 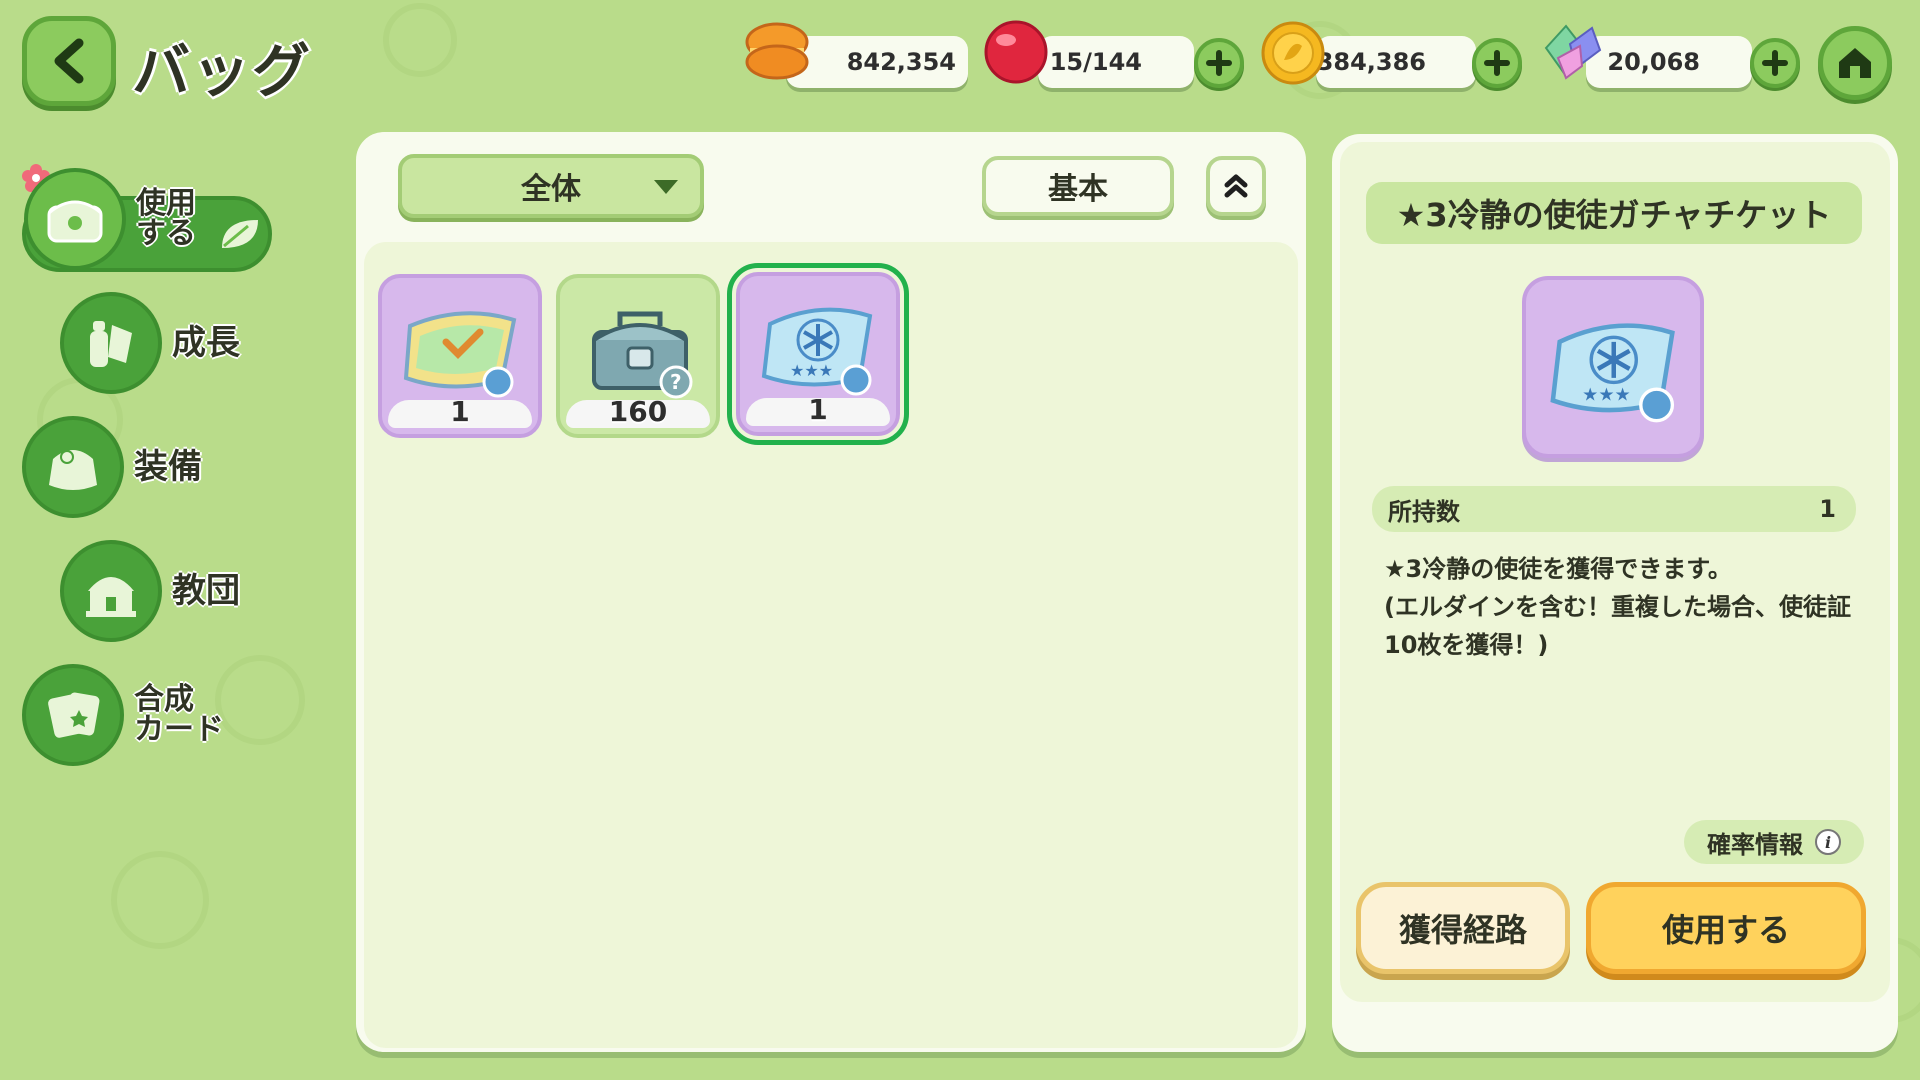 I want to click on sidebar-equipment-circle, so click(x=73, y=467).